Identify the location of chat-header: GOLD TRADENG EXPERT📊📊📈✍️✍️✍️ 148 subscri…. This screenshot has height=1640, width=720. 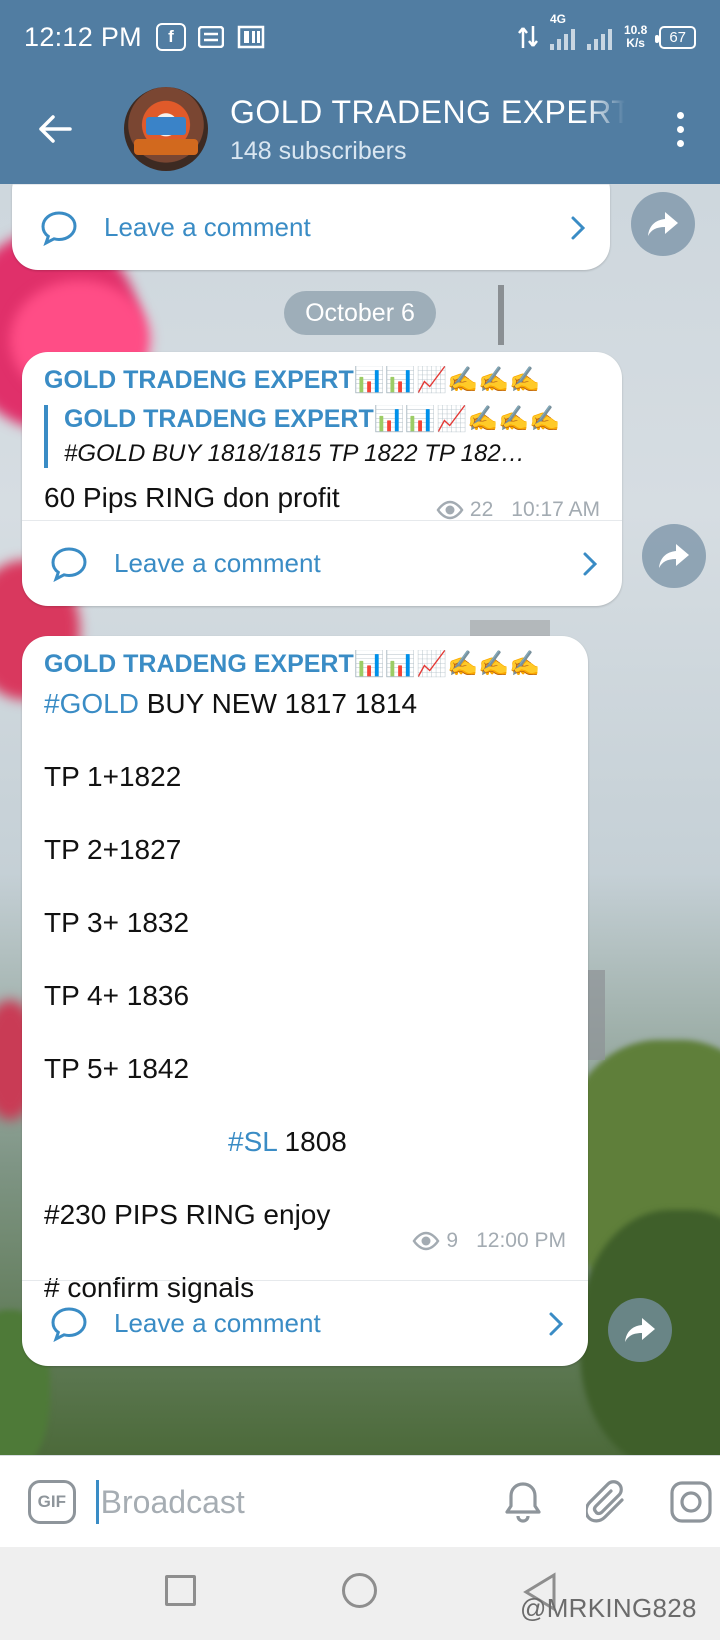
(360, 129).